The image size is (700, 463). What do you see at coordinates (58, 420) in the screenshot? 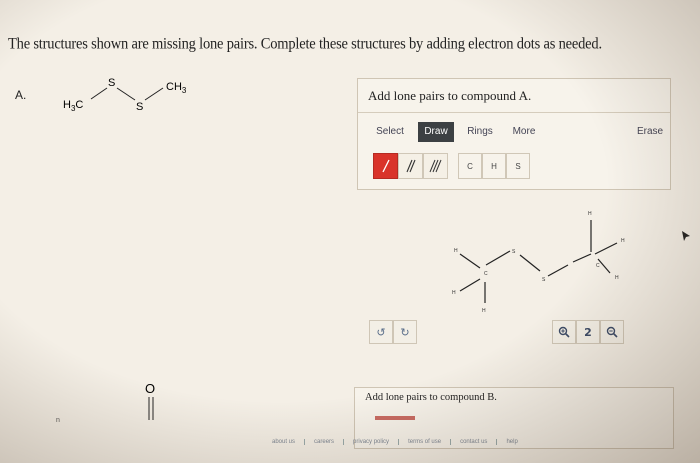
I see `edge-mark: n` at bounding box center [58, 420].